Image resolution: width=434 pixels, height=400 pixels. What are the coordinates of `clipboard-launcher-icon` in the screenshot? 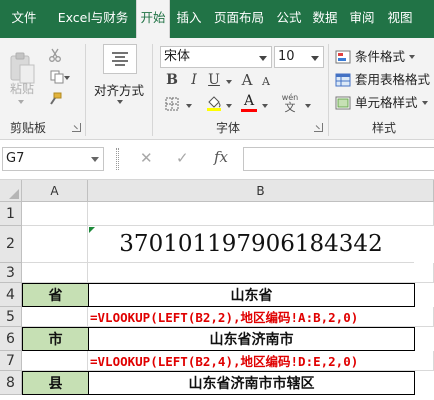 It's located at (76, 127).